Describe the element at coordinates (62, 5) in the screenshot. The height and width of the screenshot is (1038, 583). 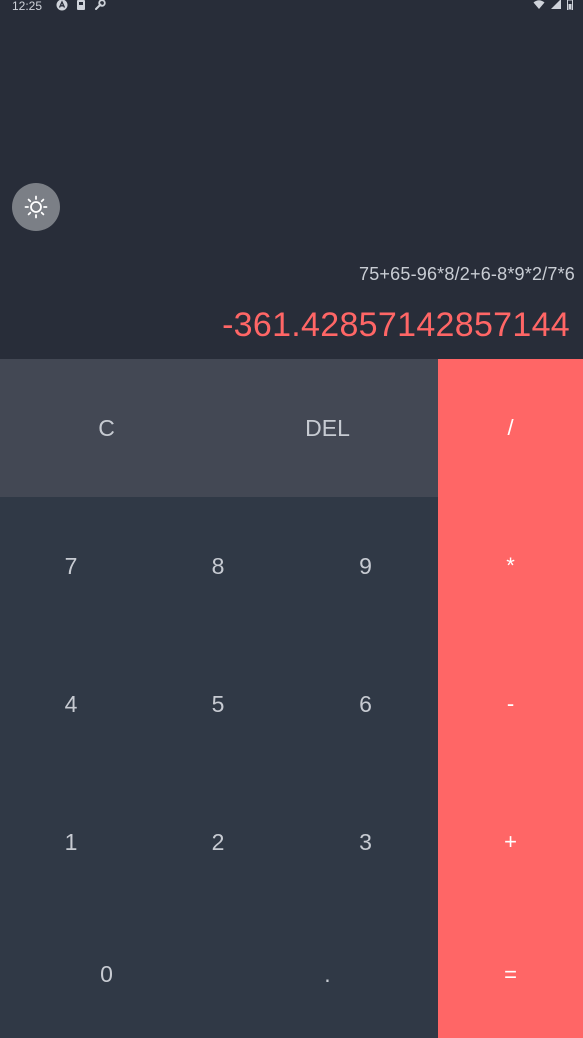
I see `notification-a-icon` at that location.